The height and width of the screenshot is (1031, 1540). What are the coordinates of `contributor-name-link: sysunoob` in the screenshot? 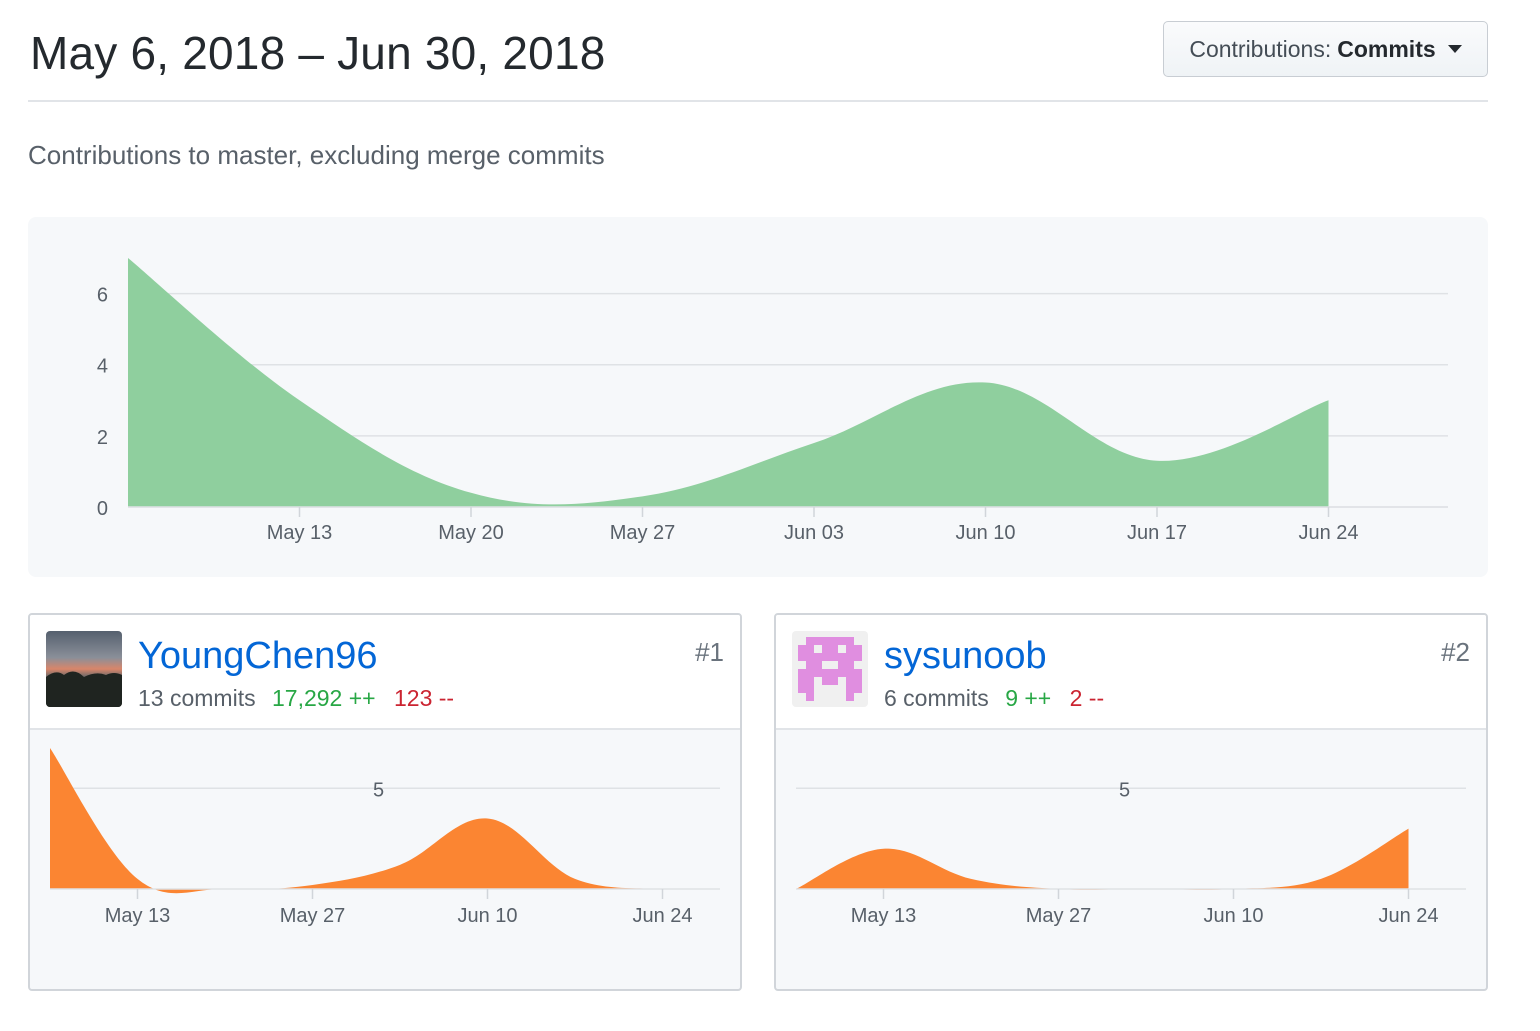 It's located at (965, 656).